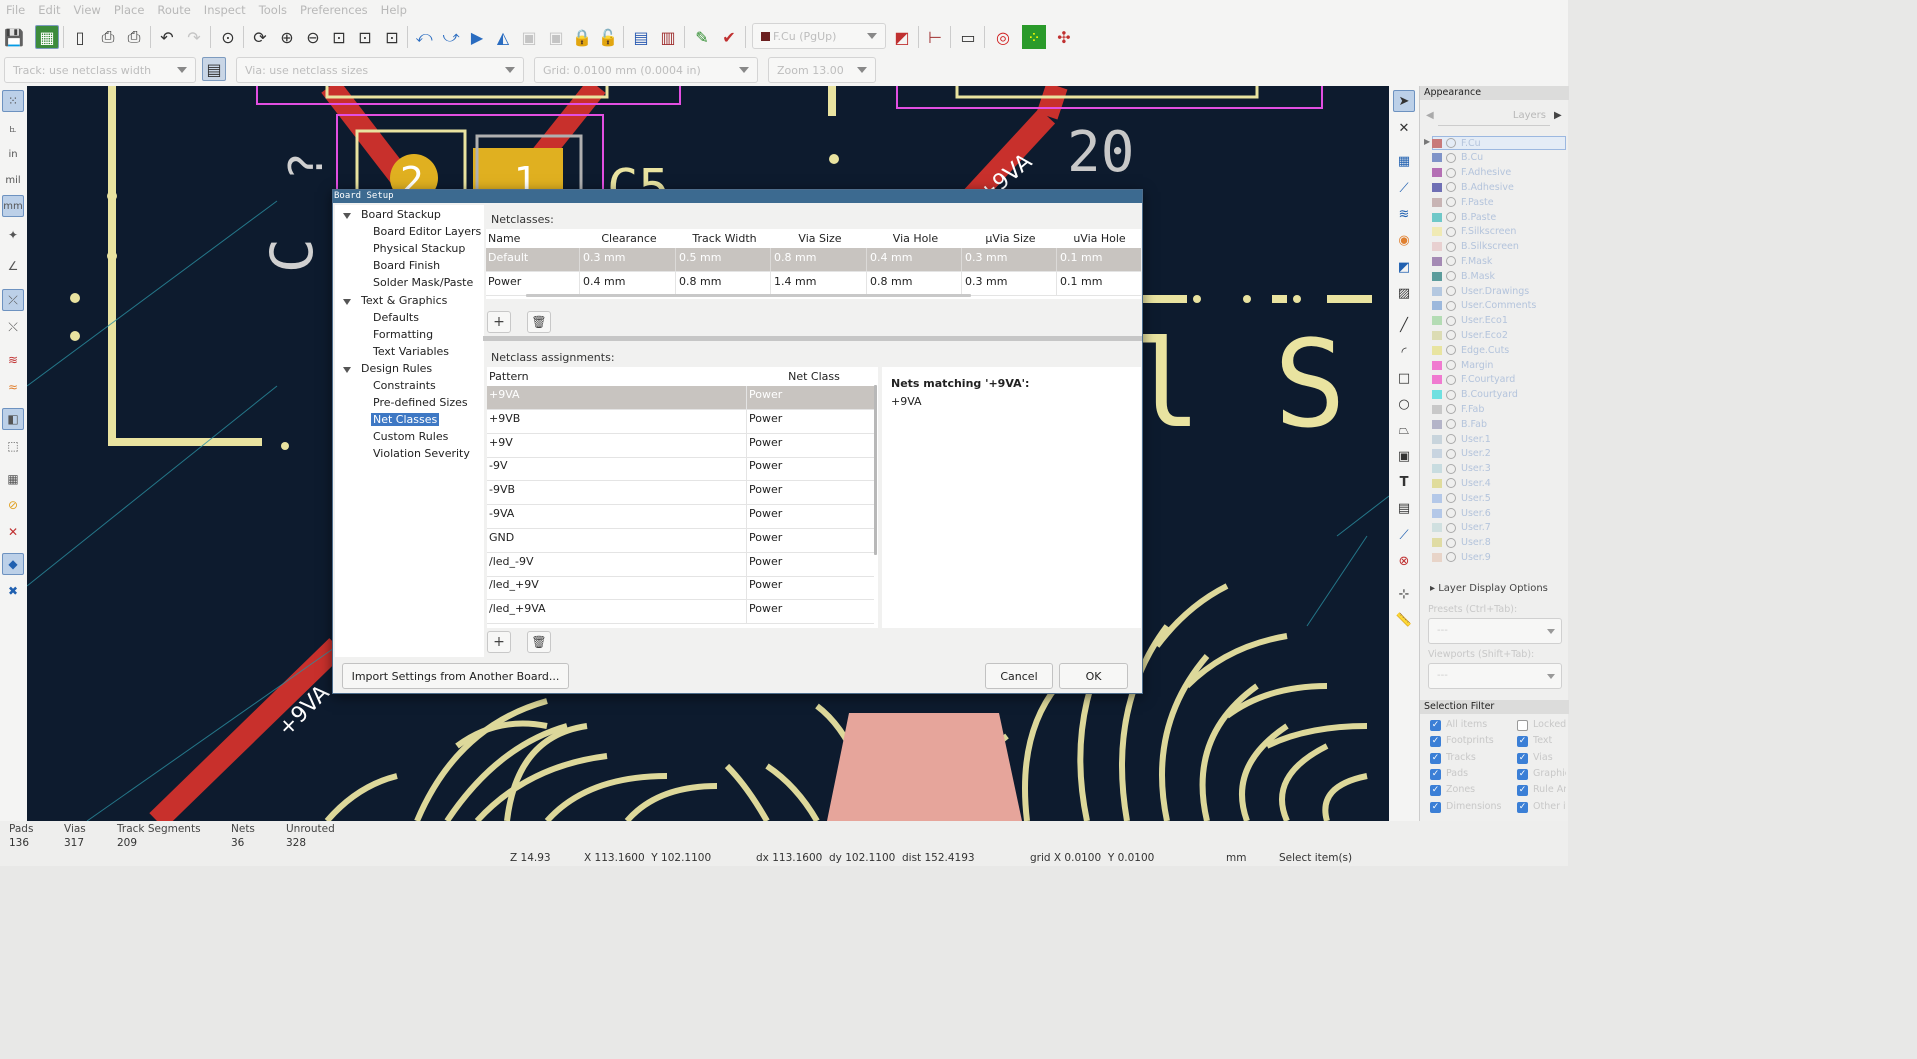 The width and height of the screenshot is (1917, 1059). I want to click on tree-item-pre-defined-sizes: Pre-defined Sizes, so click(420, 402).